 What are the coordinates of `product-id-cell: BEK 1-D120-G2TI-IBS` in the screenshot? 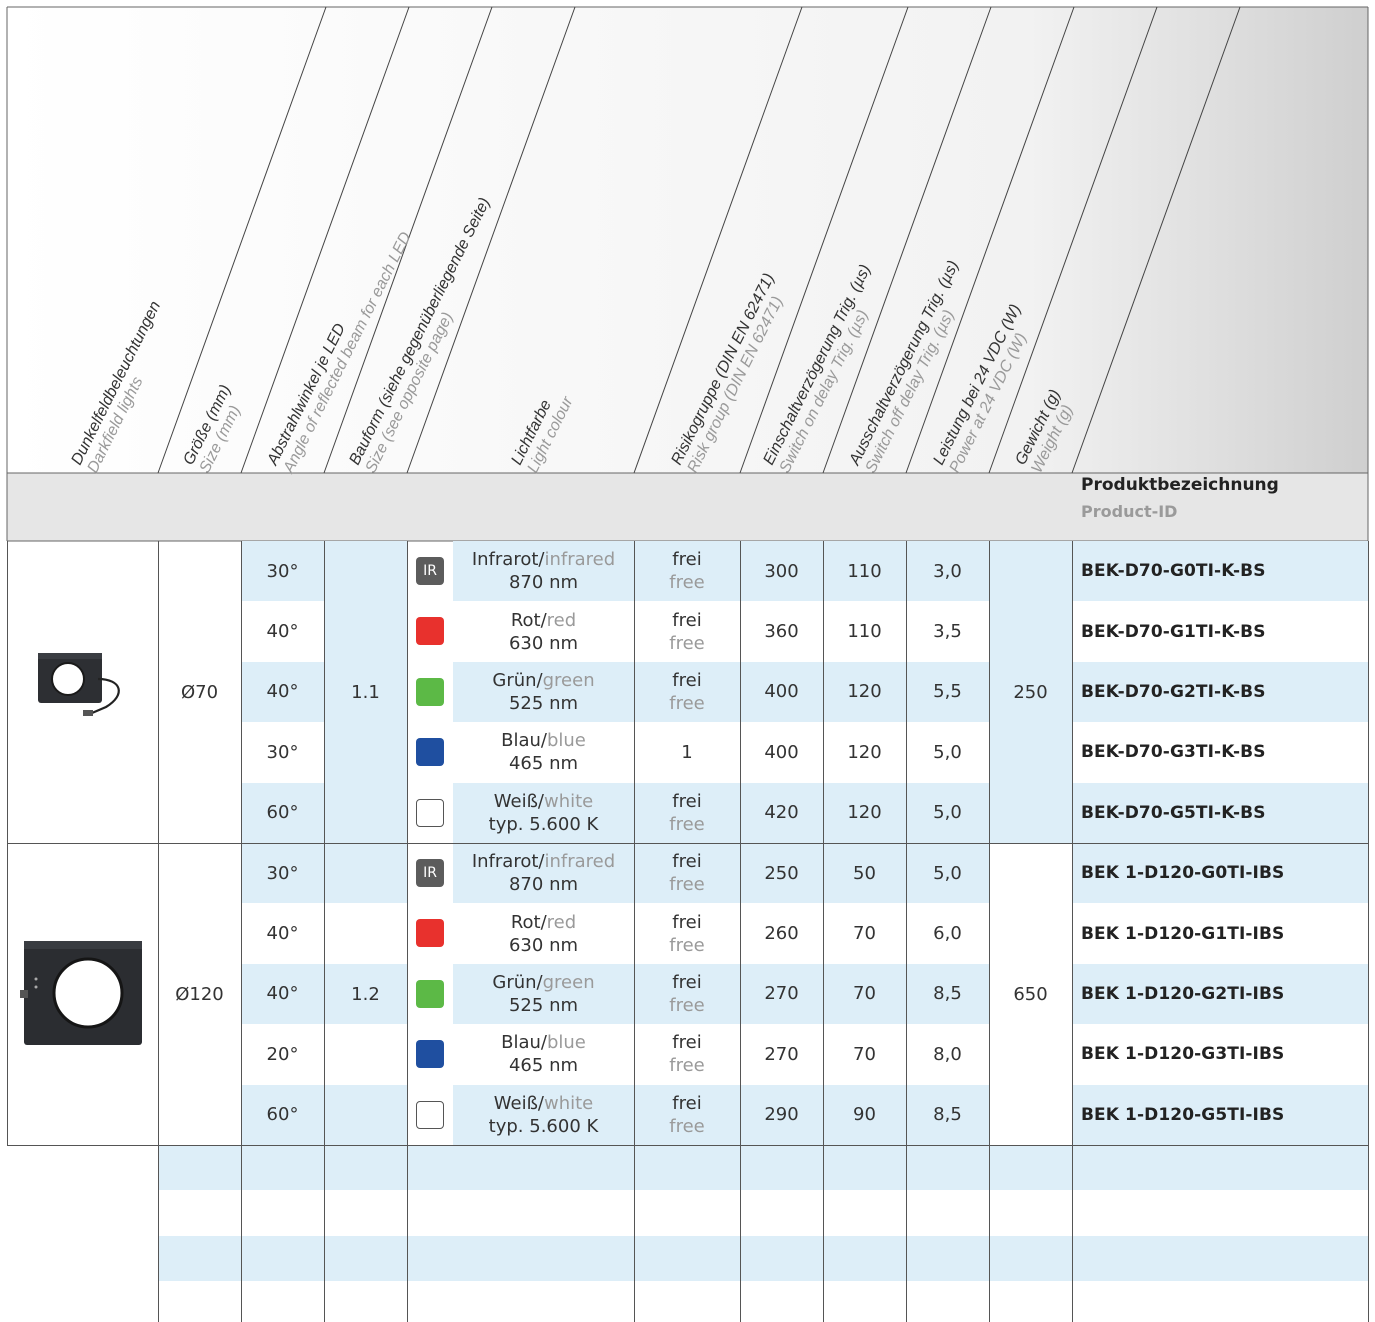 It's located at (1183, 993).